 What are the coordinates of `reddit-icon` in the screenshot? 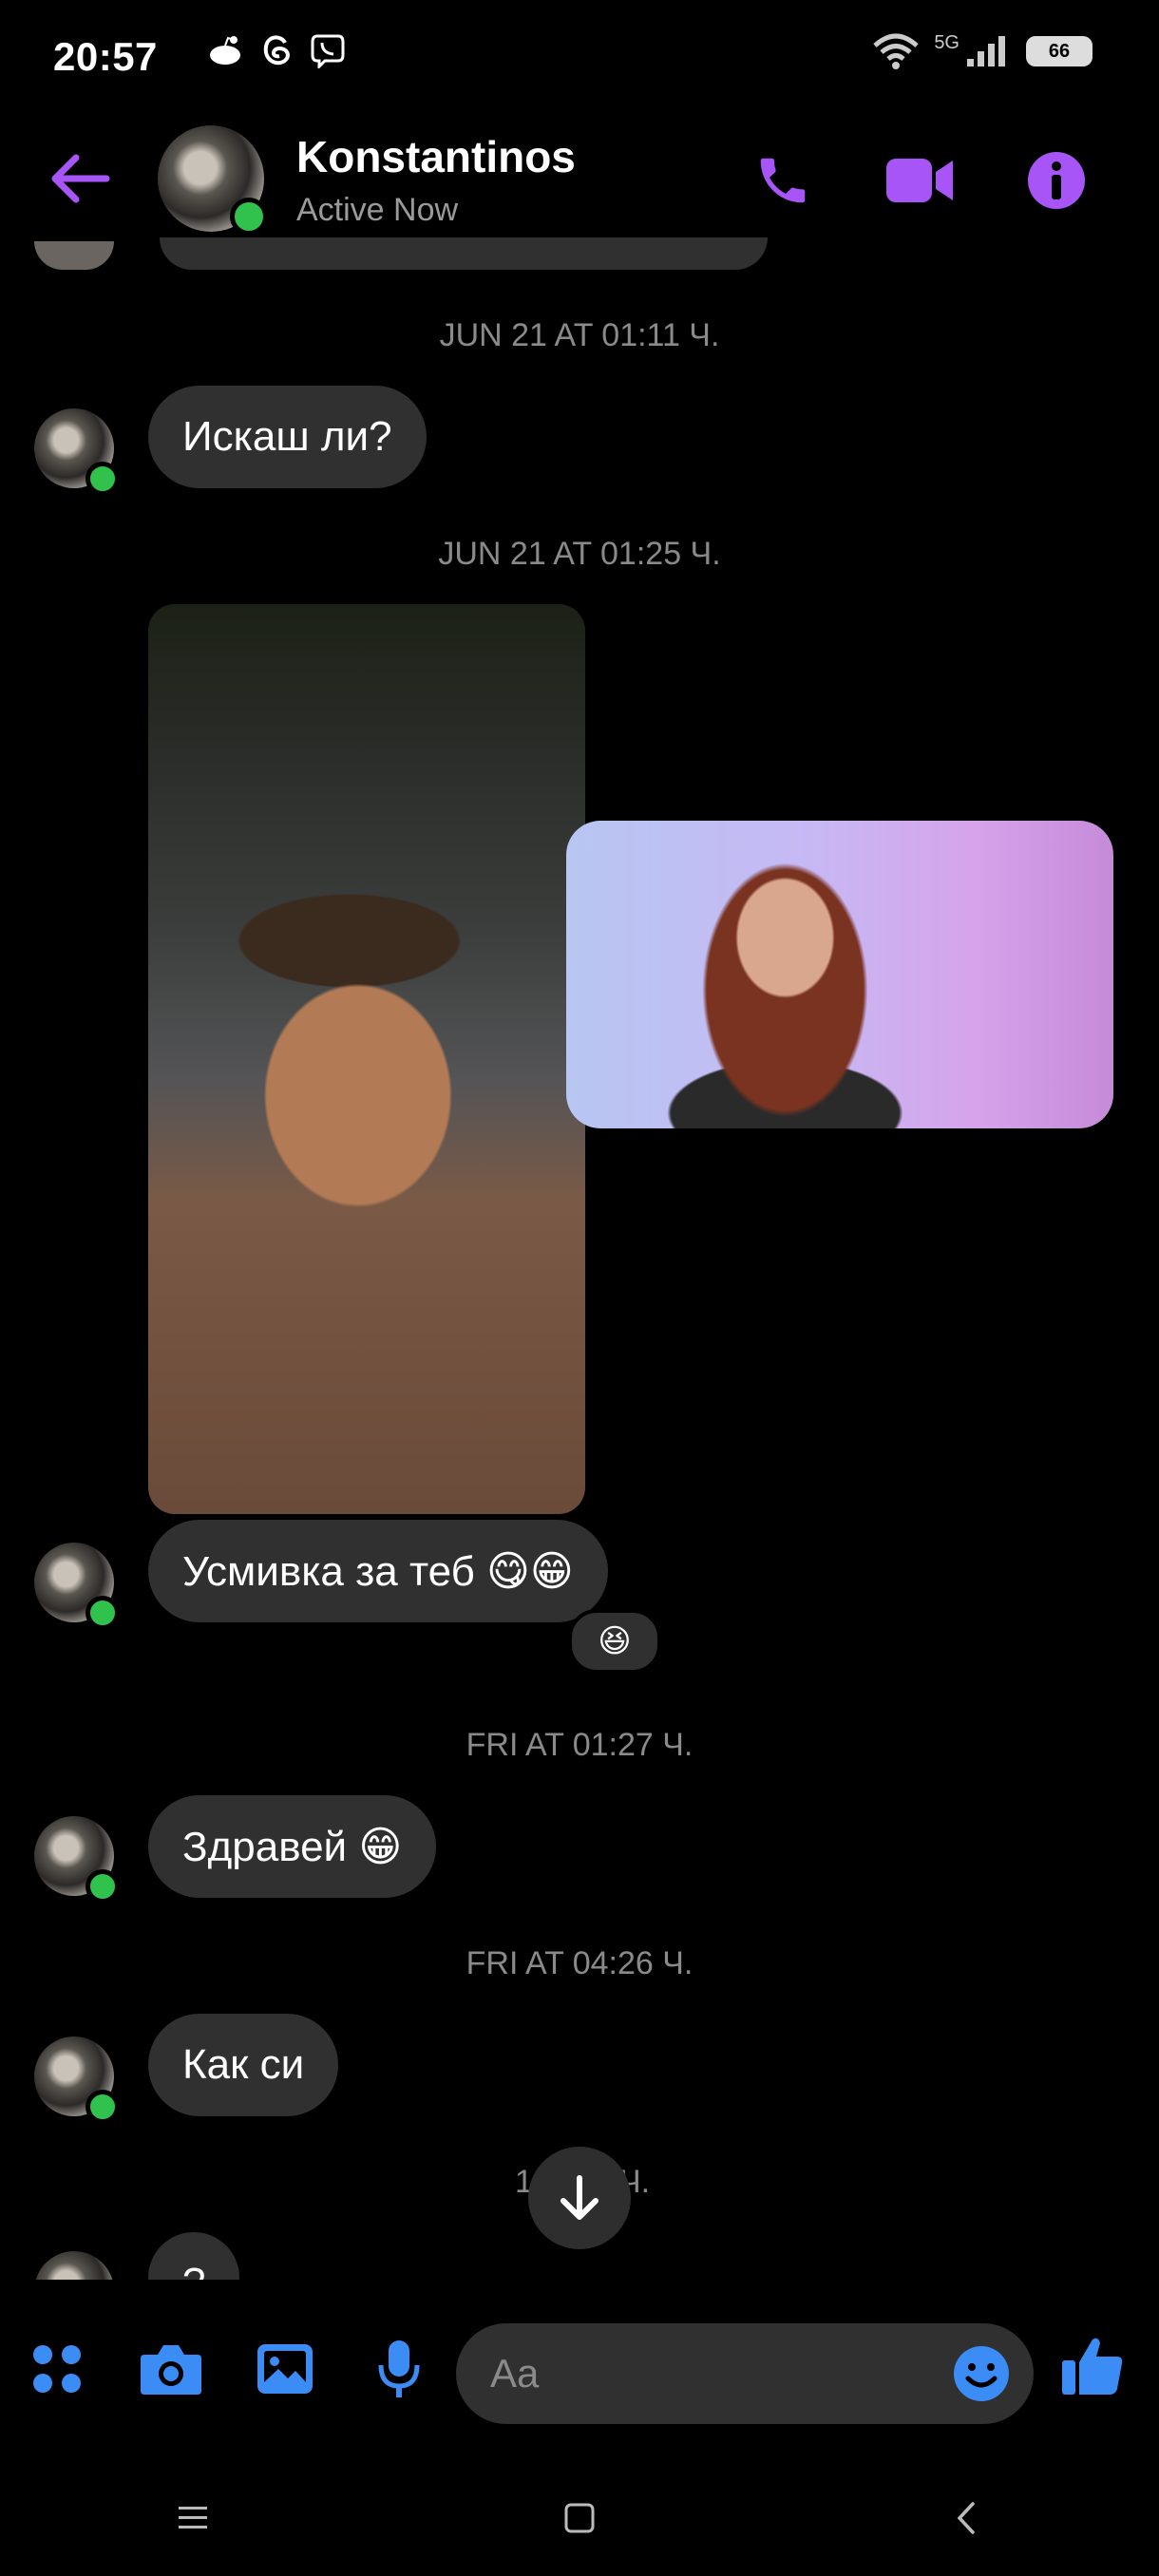 It's located at (225, 50).